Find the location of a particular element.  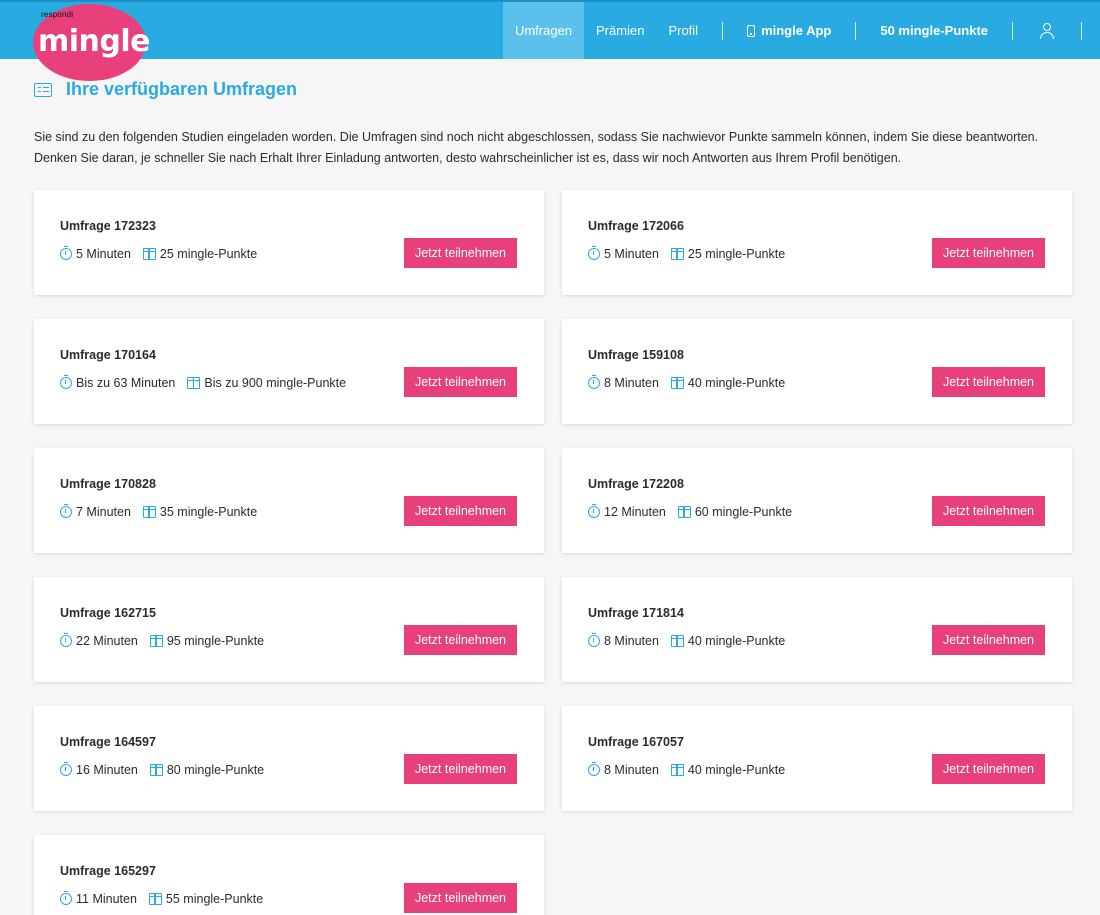

survey-points: 80 mingle-Punkte is located at coordinates (215, 770).